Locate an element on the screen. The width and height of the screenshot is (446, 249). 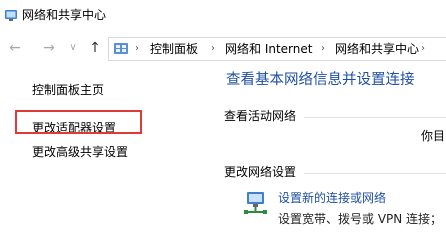
setup-new-connection-link: 设置新的连接或网络 is located at coordinates (332, 198).